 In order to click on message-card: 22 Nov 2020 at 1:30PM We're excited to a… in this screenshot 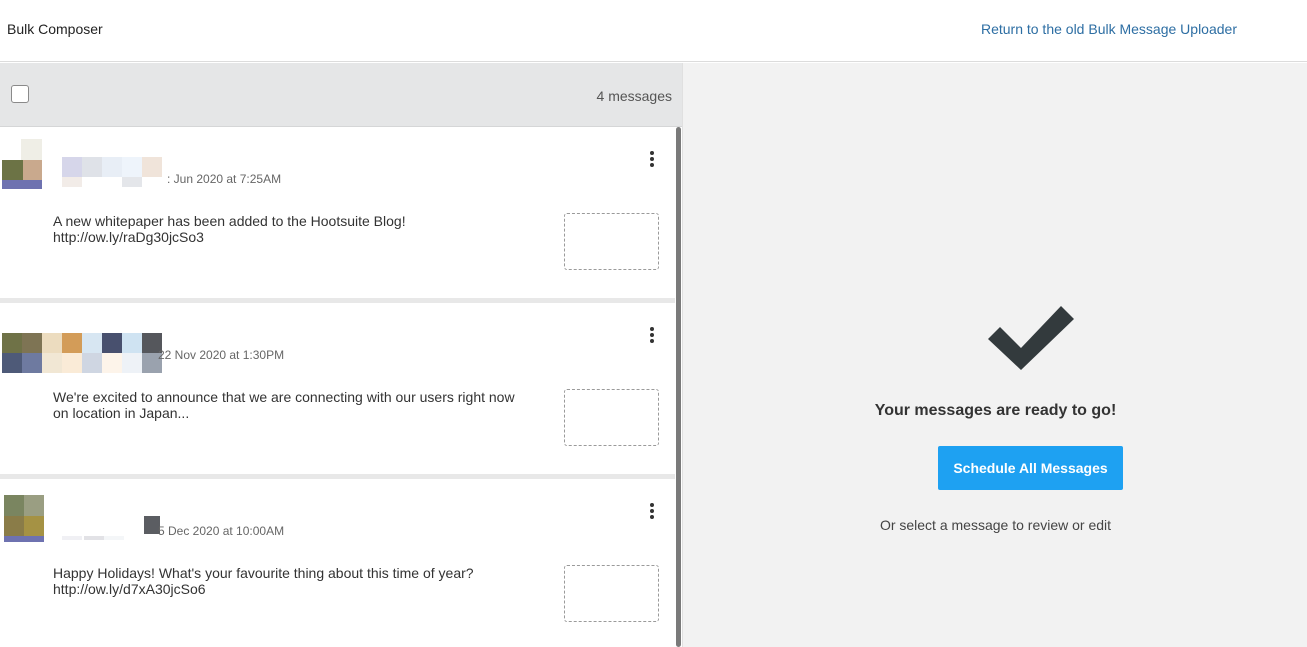, I will do `click(337, 391)`.